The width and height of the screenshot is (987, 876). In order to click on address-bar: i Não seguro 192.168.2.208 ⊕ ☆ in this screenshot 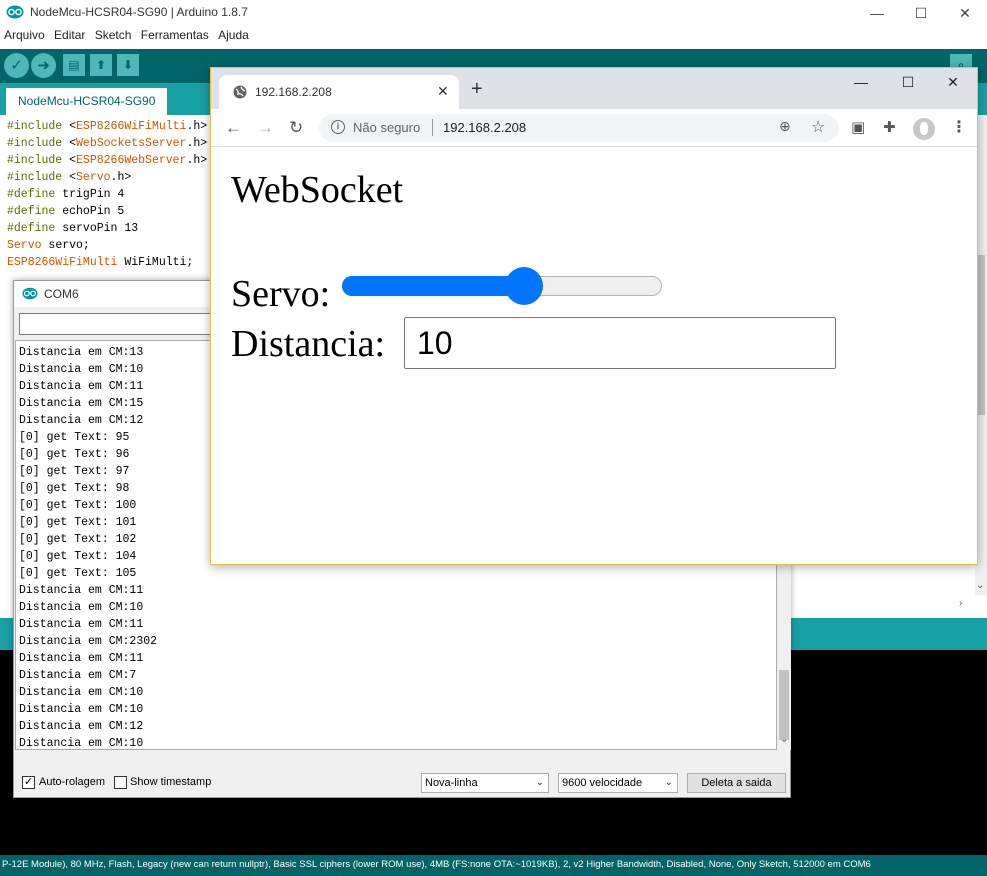, I will do `click(579, 128)`.